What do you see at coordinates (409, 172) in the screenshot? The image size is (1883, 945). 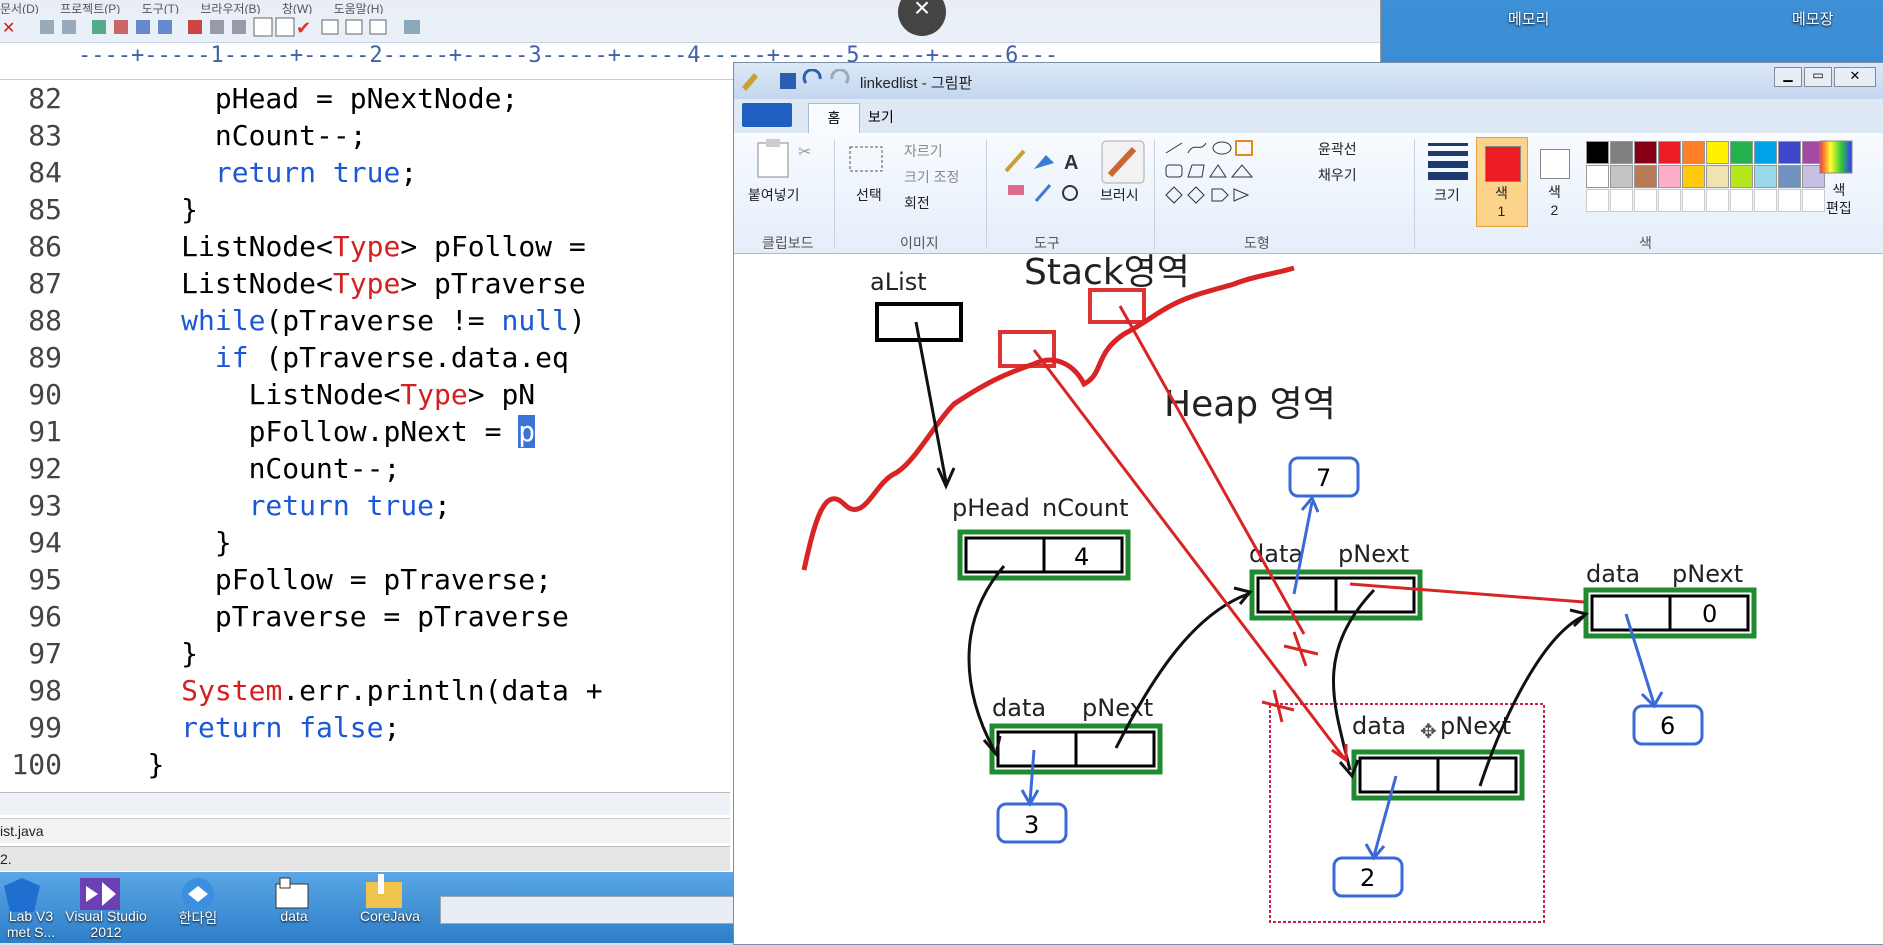 I see `code-token: ;` at bounding box center [409, 172].